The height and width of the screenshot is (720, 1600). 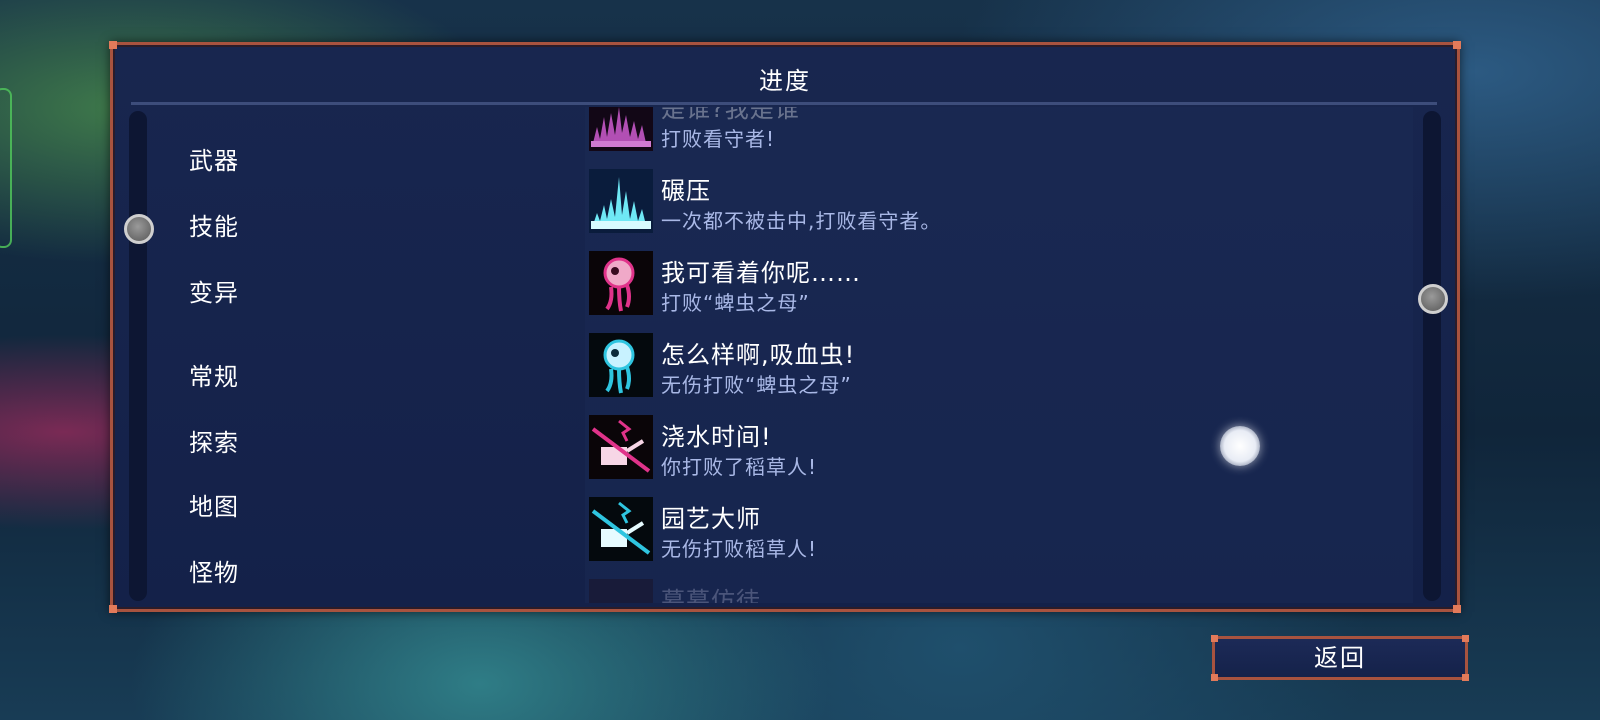 What do you see at coordinates (214, 224) in the screenshot?
I see `category-skills: 技能` at bounding box center [214, 224].